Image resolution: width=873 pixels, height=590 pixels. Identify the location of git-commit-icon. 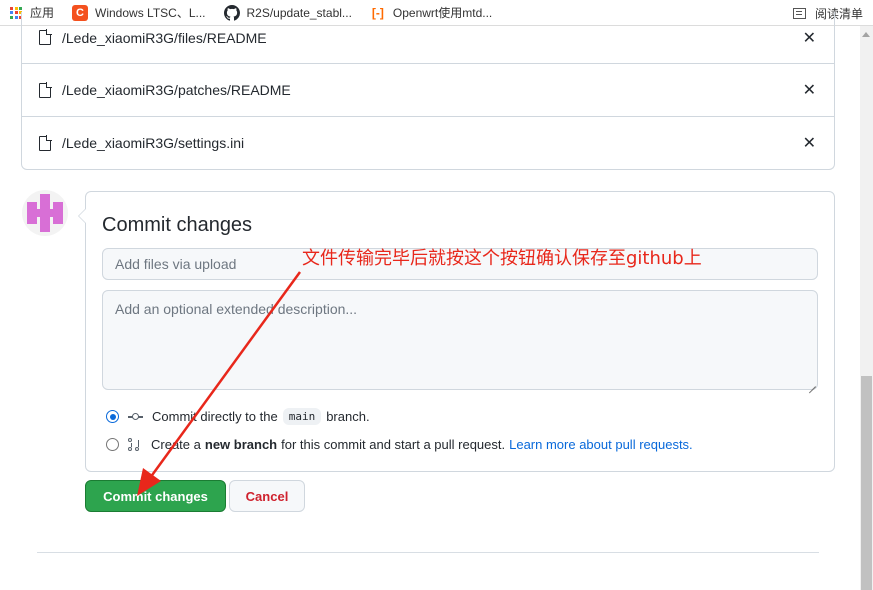
(135, 417).